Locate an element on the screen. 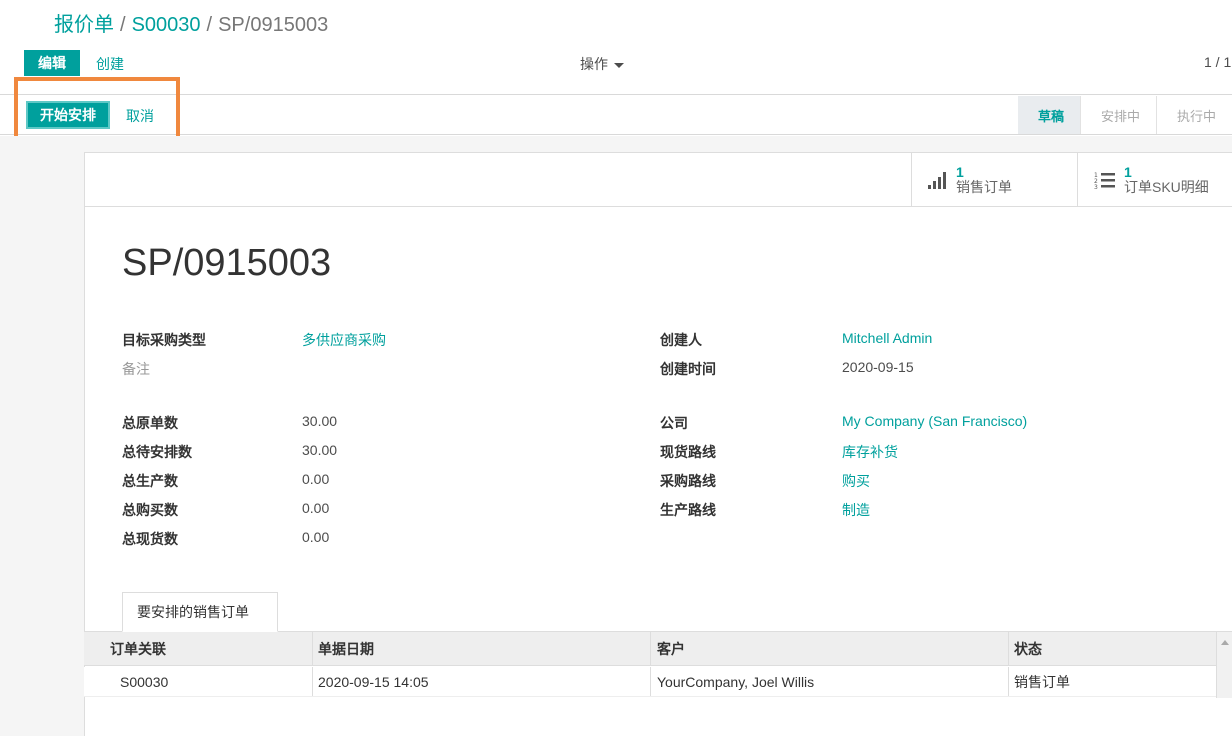  field-value-total-stock: 0.00 is located at coordinates (316, 537).